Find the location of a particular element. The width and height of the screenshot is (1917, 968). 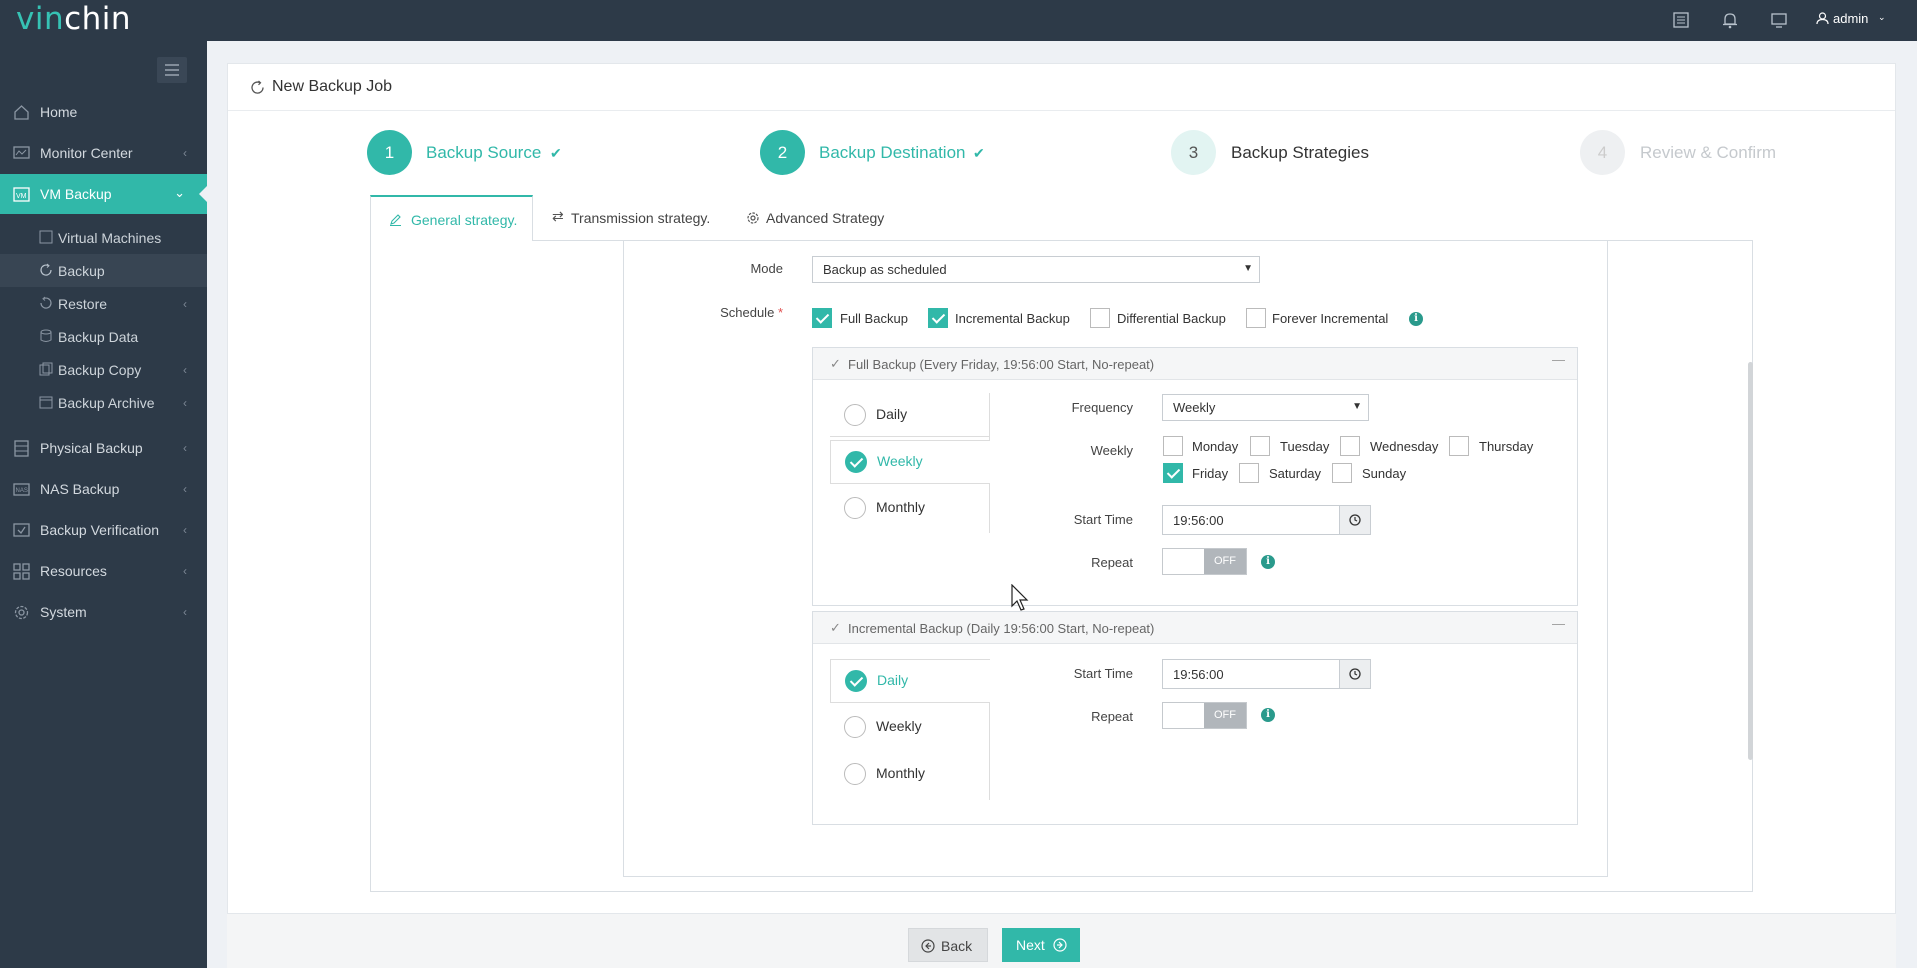

thursday-checkbox is located at coordinates (1459, 446).